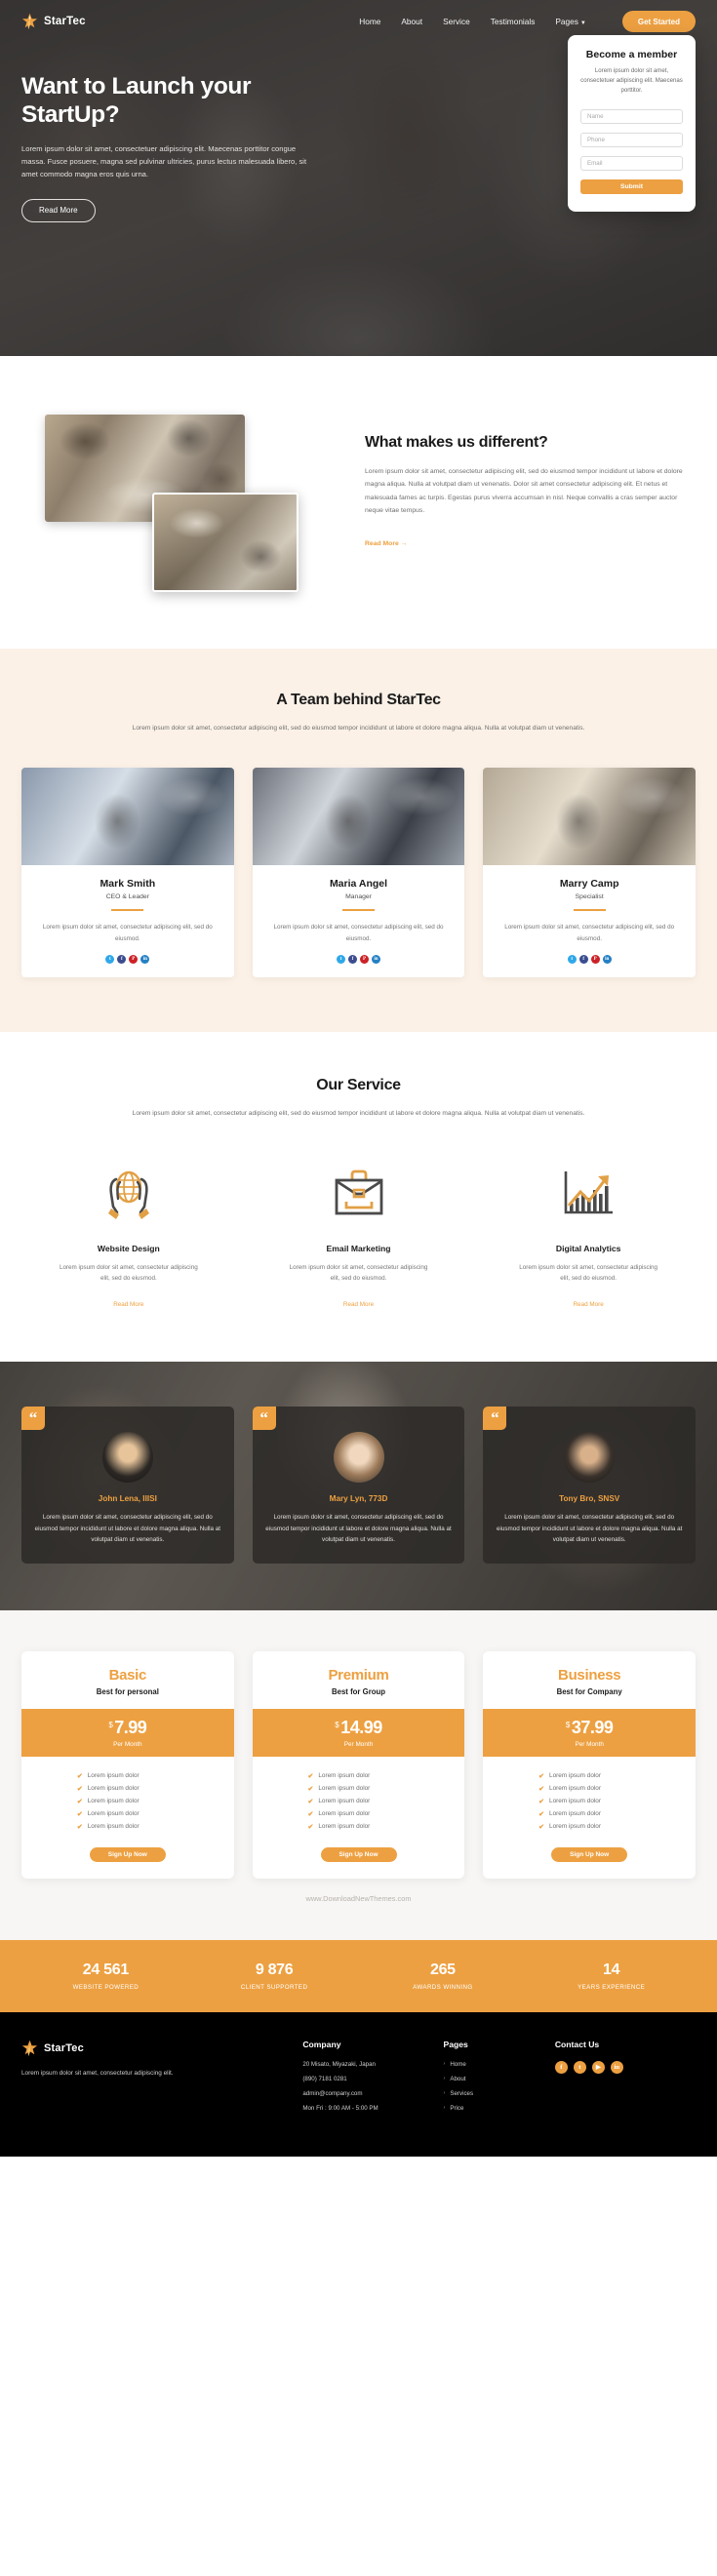 The height and width of the screenshot is (2576, 717). What do you see at coordinates (161, 2048) in the screenshot?
I see `footer-logo: StarTec` at bounding box center [161, 2048].